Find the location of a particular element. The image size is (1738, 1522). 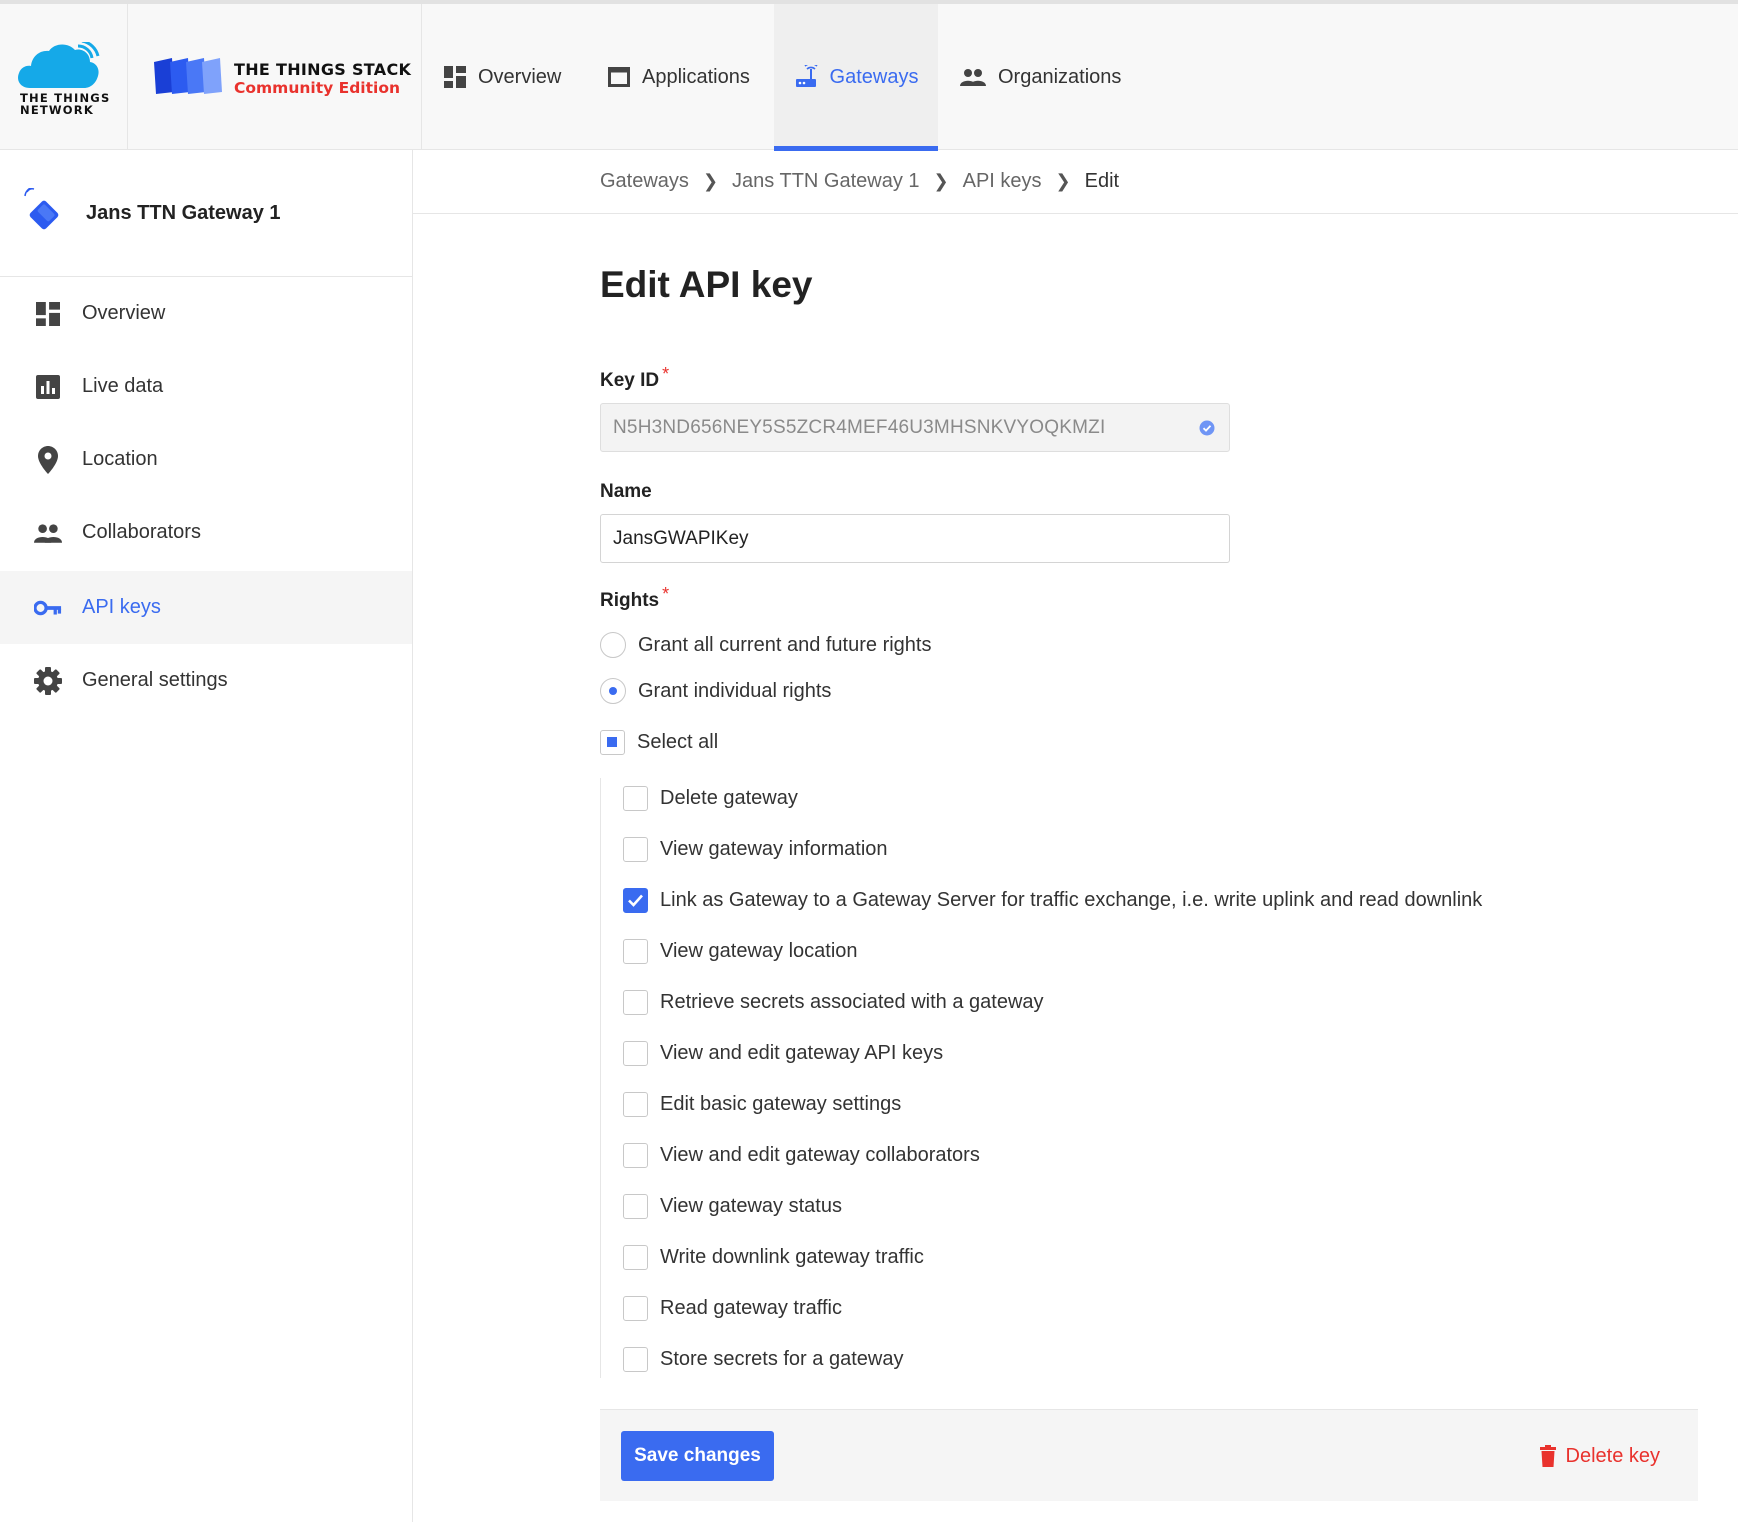

nav-organizations: Organizations is located at coordinates (1040, 77).